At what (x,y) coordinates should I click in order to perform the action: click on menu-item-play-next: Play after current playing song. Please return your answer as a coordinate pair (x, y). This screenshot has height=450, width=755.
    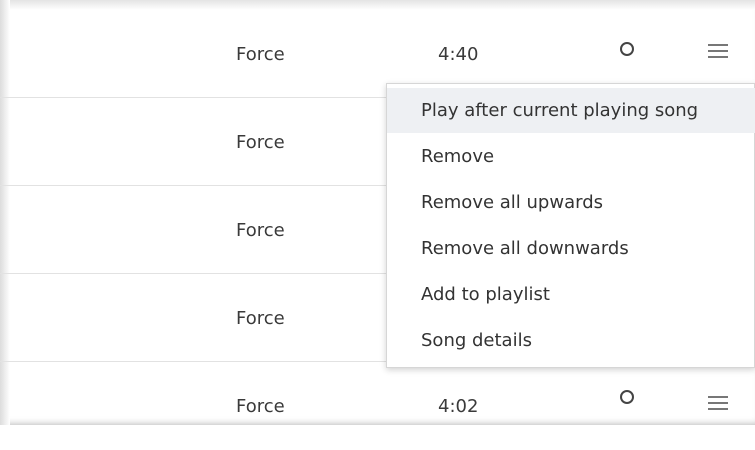
    Looking at the image, I should click on (571, 110).